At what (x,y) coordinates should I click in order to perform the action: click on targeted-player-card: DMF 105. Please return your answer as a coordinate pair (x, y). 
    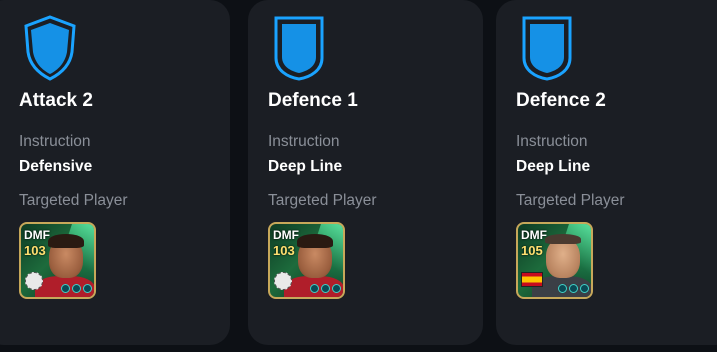
    Looking at the image, I should click on (554, 260).